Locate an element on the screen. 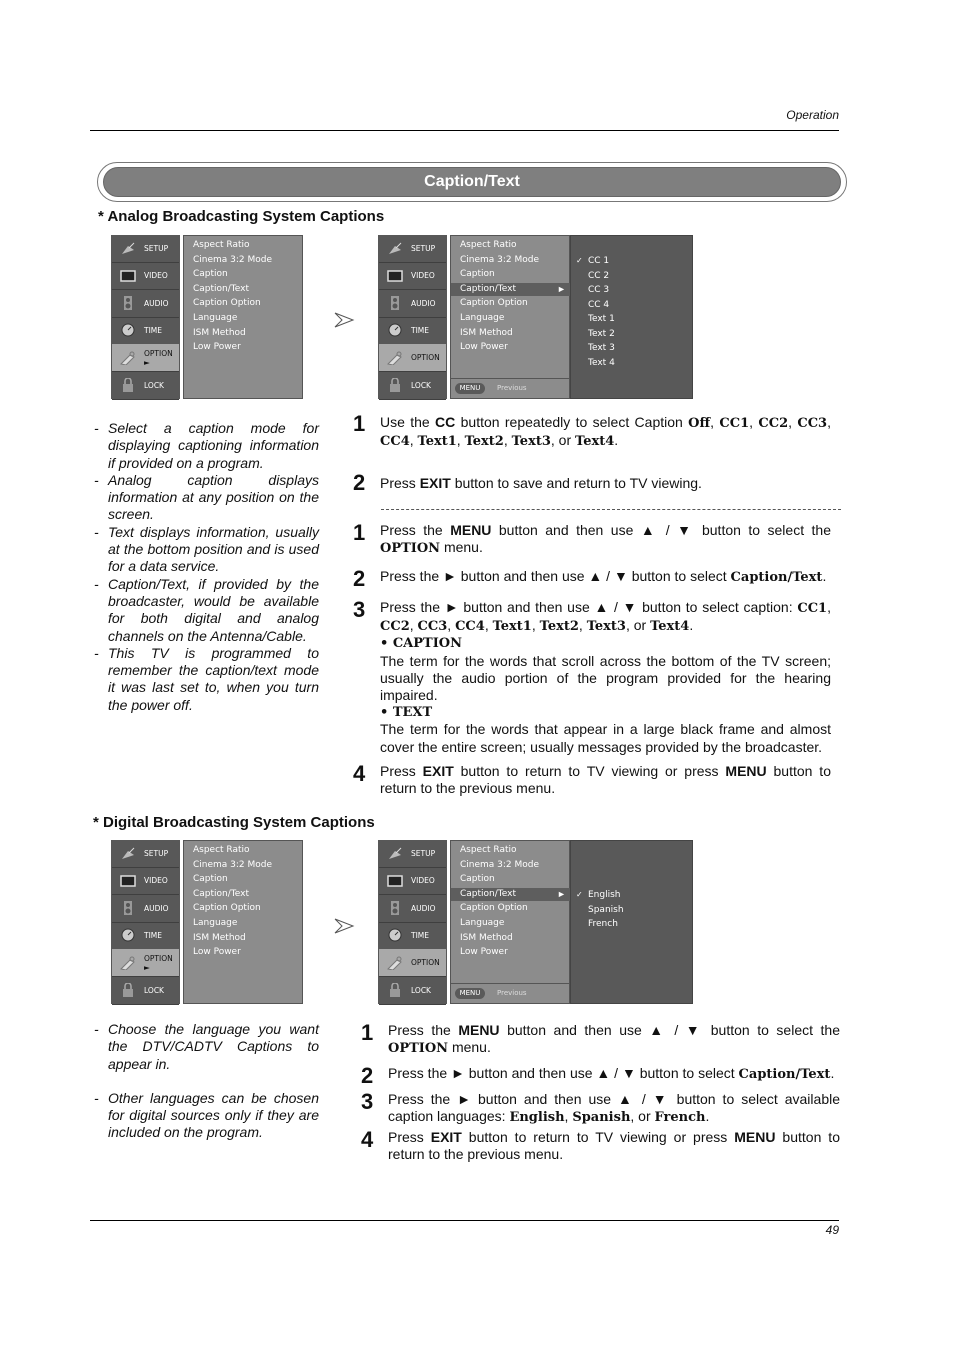  caption-option: Text 4 is located at coordinates (601, 363).